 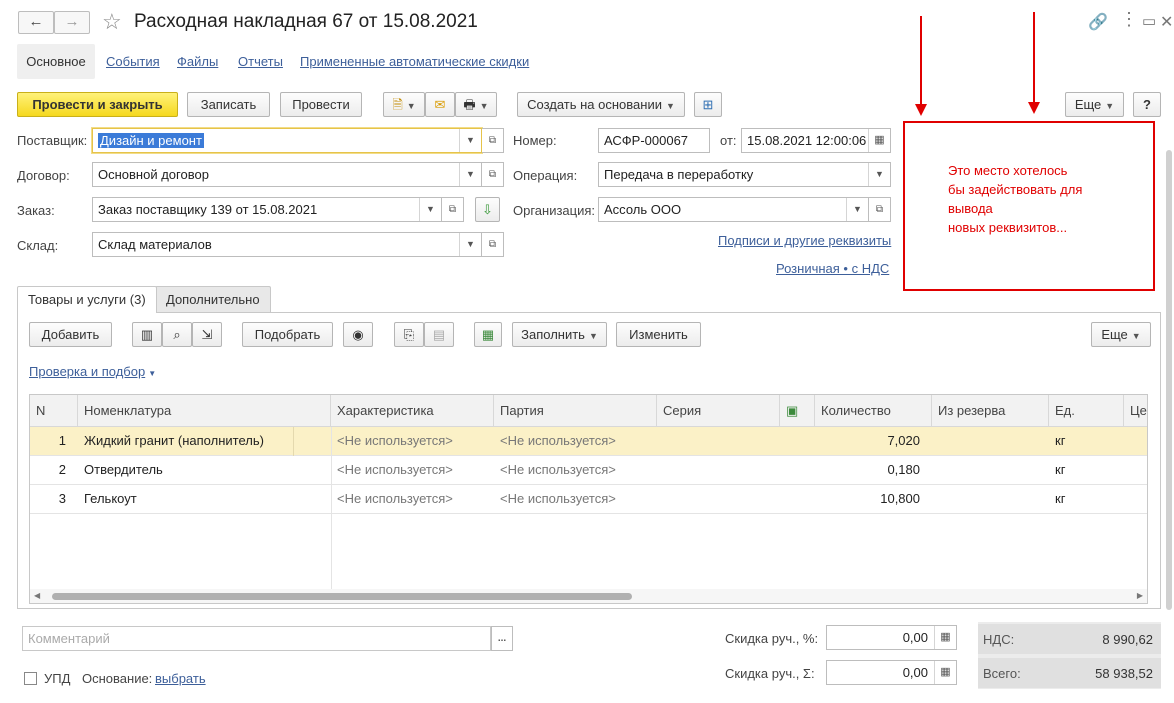 What do you see at coordinates (287, 334) in the screenshot?
I see `pick-button: Подобрать` at bounding box center [287, 334].